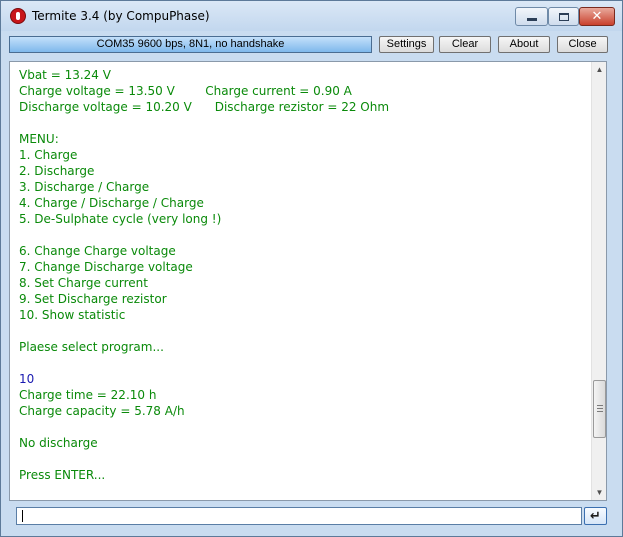  What do you see at coordinates (598, 281) in the screenshot?
I see `vertical-scrollbar: ▲ ▼` at bounding box center [598, 281].